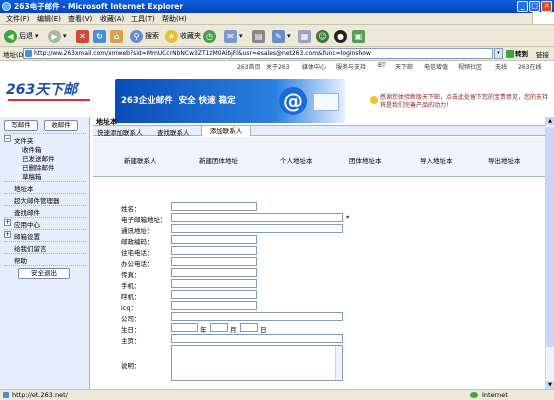 The width and height of the screenshot is (554, 400). Describe the element at coordinates (296, 160) in the screenshot. I see `personal-addressbook-link: 个人地址本` at that location.